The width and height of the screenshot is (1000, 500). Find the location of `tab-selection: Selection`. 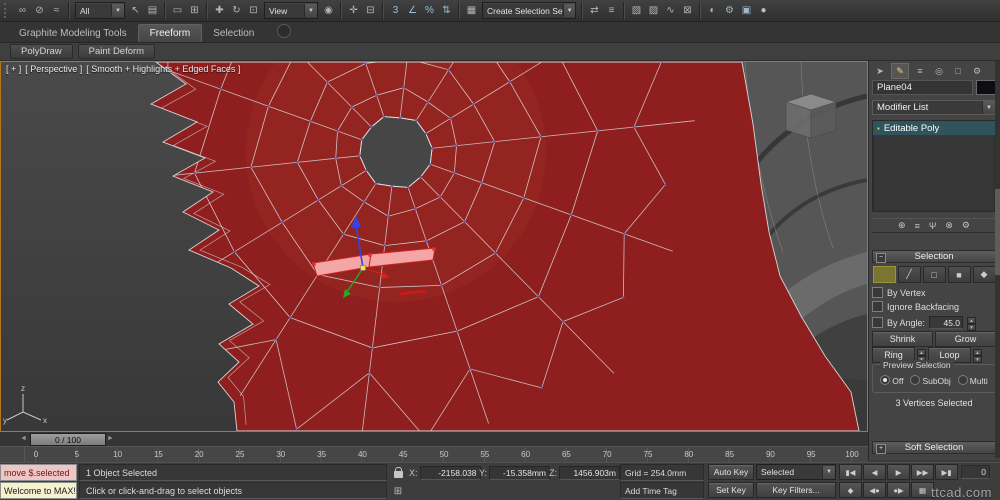

tab-selection: Selection is located at coordinates (233, 33).